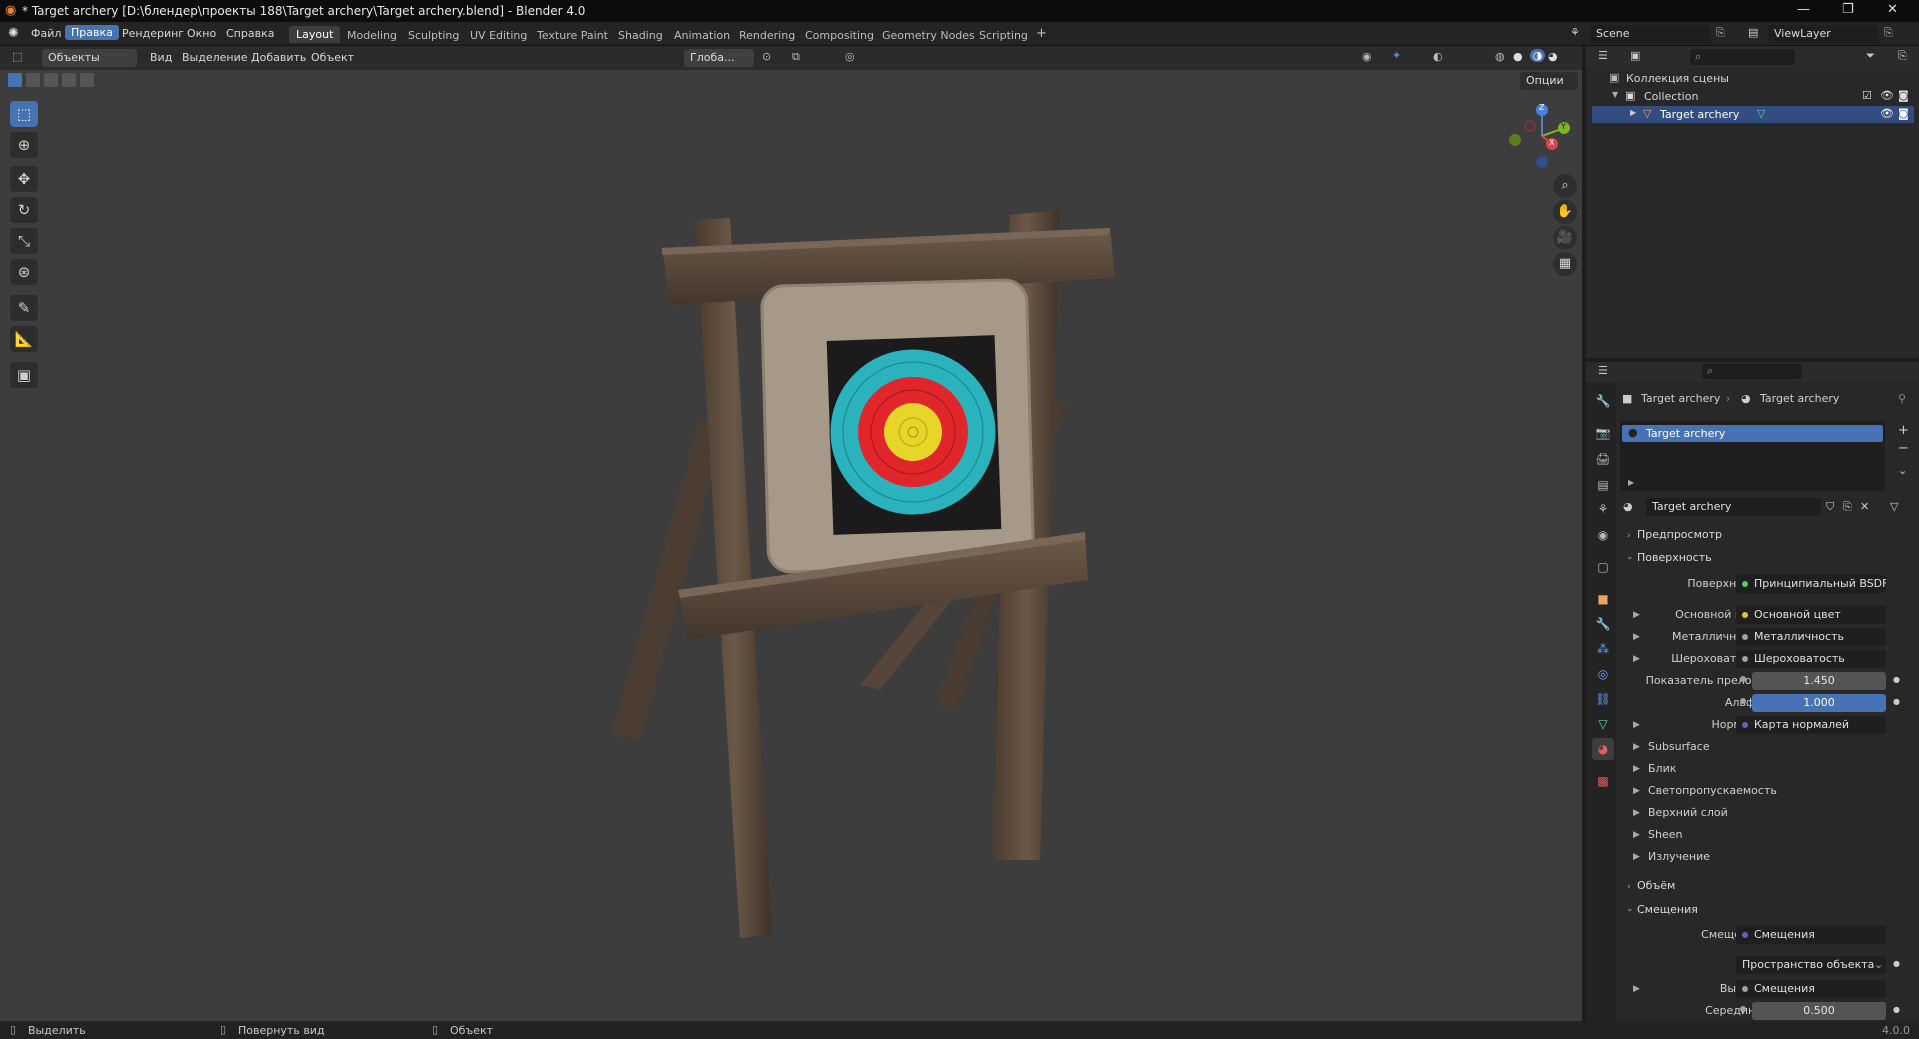 The image size is (1919, 1039). Describe the element at coordinates (17, 56) in the screenshot. I see `editor-type-icon: ⬚` at that location.